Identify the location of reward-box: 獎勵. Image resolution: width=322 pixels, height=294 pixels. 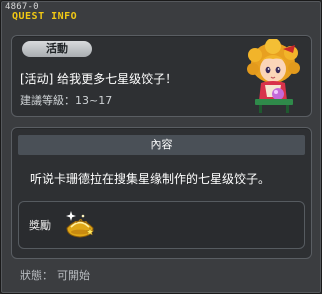
(161, 225).